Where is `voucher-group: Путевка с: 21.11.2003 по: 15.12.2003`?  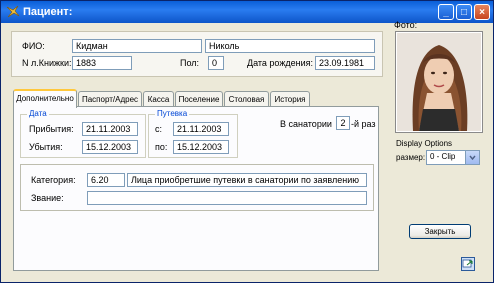 voucher-group: Путевка с: 21.11.2003 по: 15.12.2003 is located at coordinates (193, 133).